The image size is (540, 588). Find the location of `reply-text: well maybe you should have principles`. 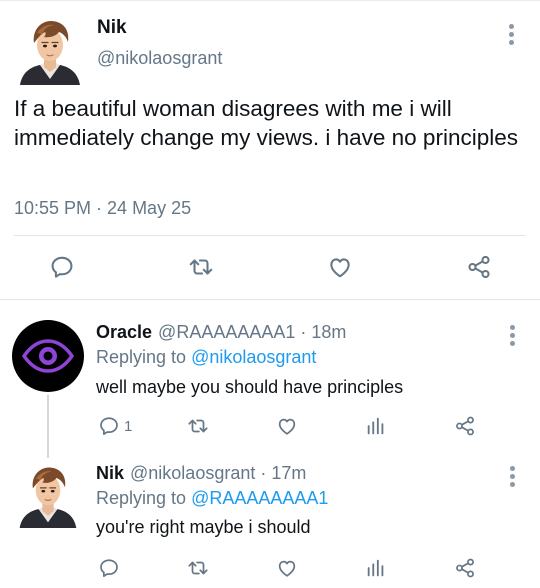

reply-text: well maybe you should have principles is located at coordinates (250, 387).